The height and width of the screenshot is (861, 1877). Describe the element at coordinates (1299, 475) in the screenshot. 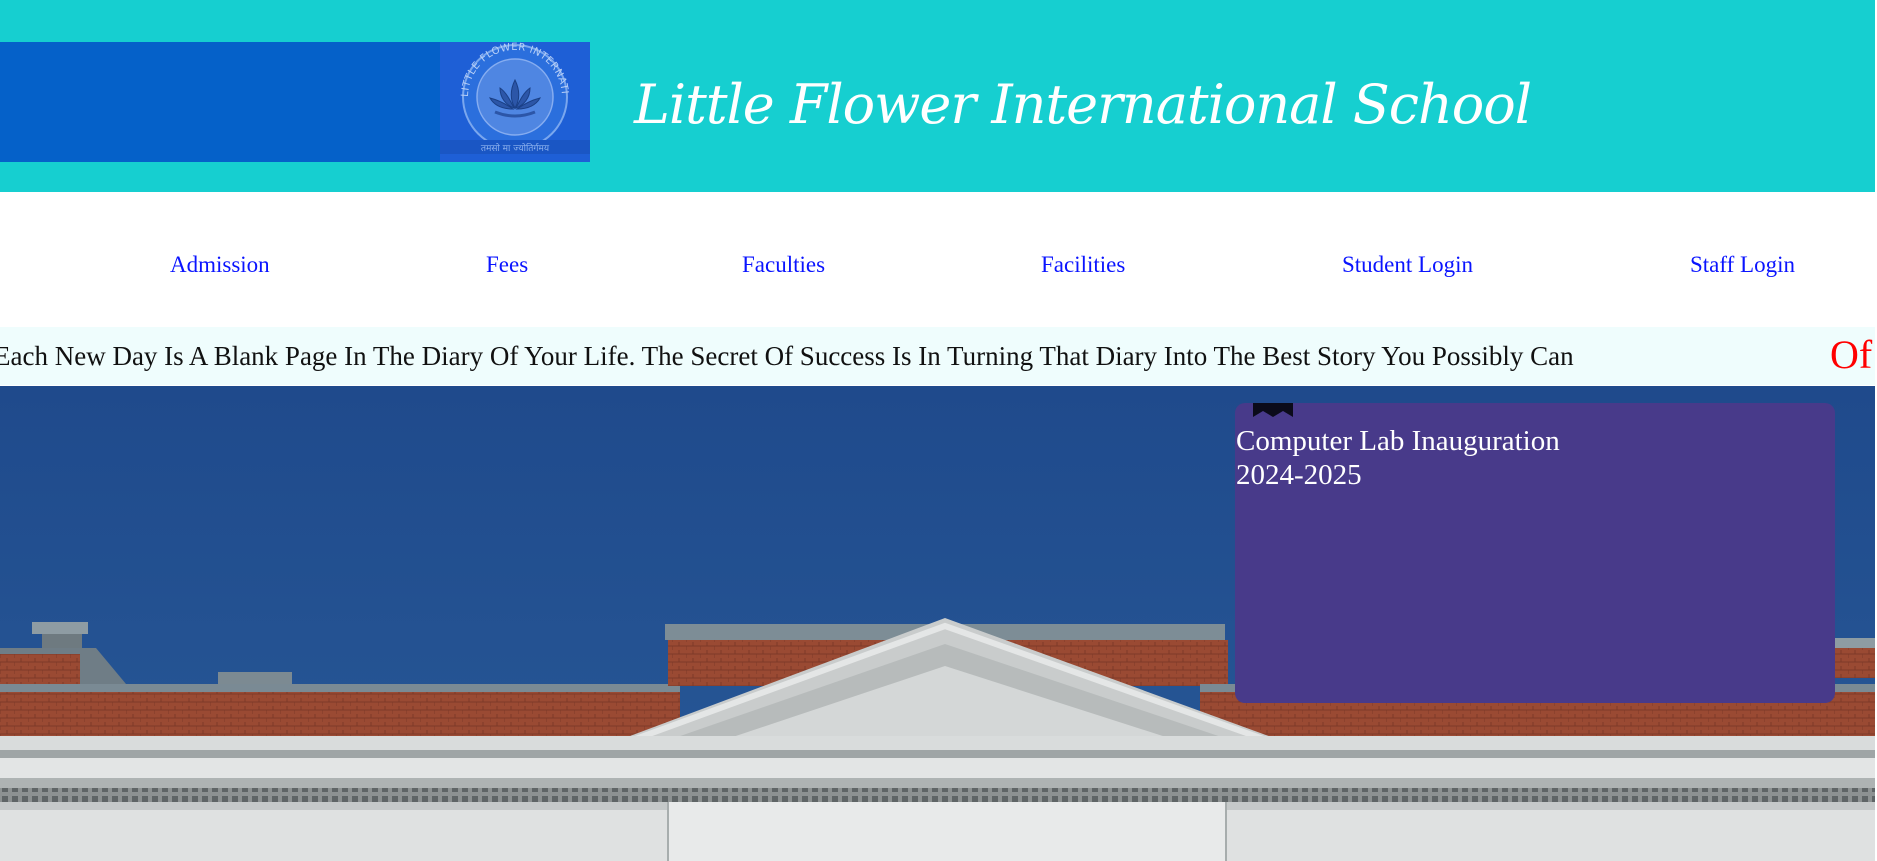

I see `news-year: 2024-2025` at that location.